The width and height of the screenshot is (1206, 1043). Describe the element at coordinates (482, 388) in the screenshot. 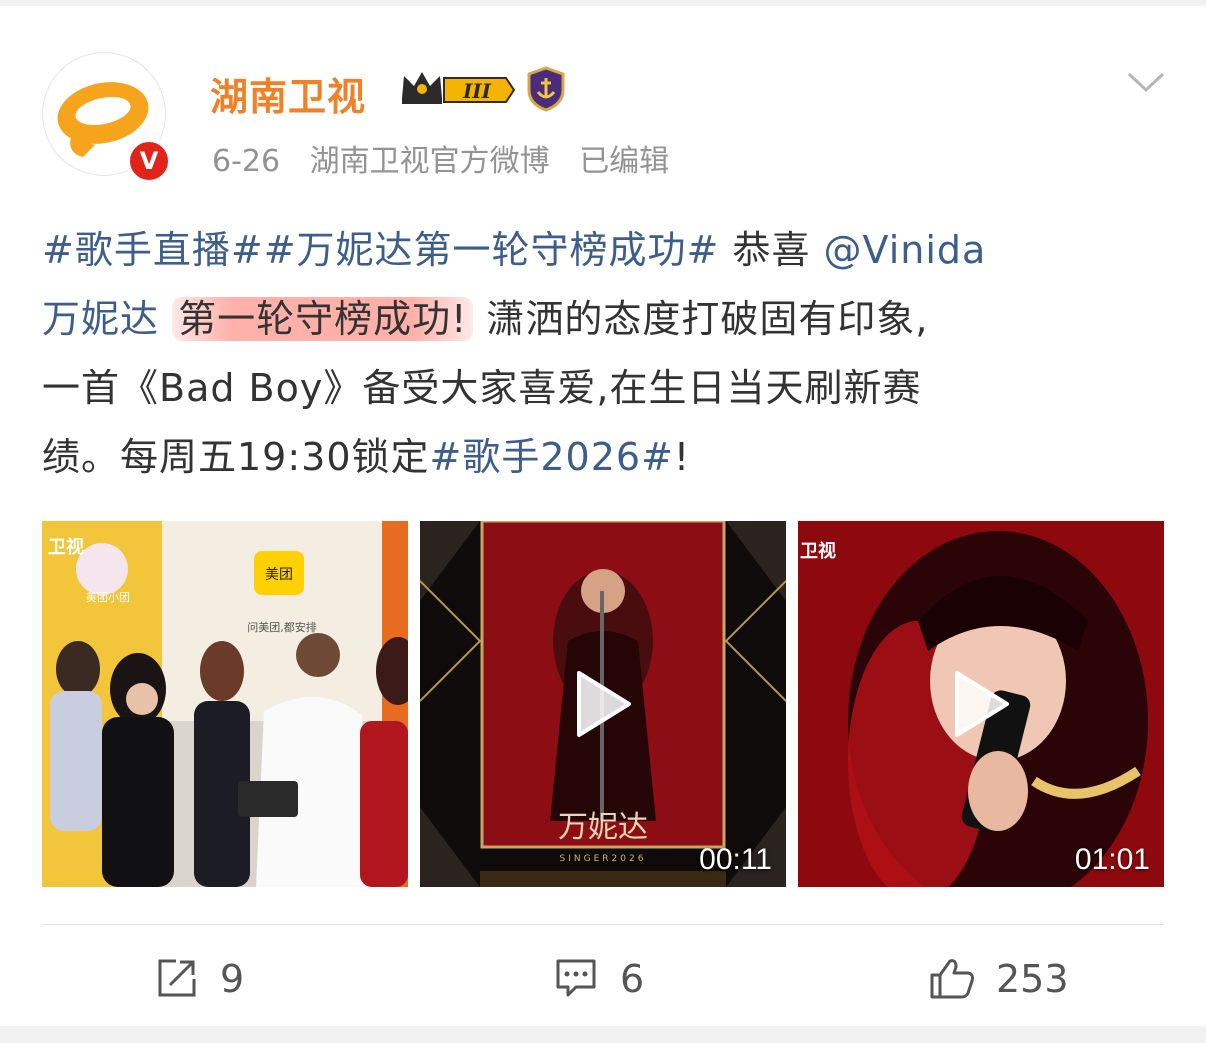

I see `post-text-segment: 一首《Bad Boy》备受大家喜爱,在生日当天刷新赛` at that location.